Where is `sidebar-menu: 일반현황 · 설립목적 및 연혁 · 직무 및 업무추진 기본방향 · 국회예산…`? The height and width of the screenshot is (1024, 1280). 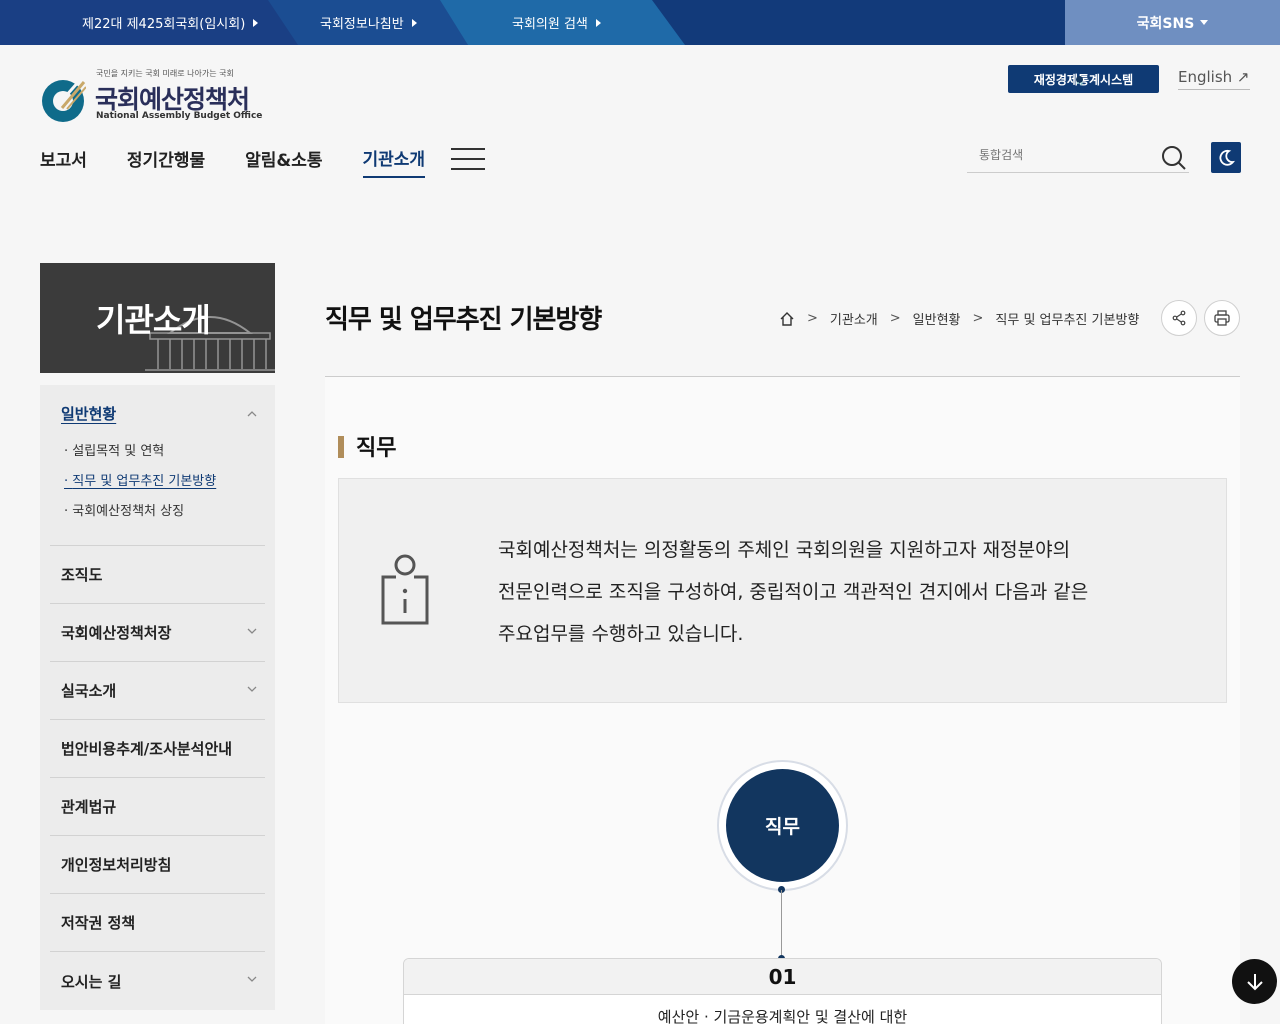
sidebar-menu: 일반현황 · 설립목적 및 연혁 · 직무 및 업무추진 기본방향 · 국회예산… is located at coordinates (157, 697).